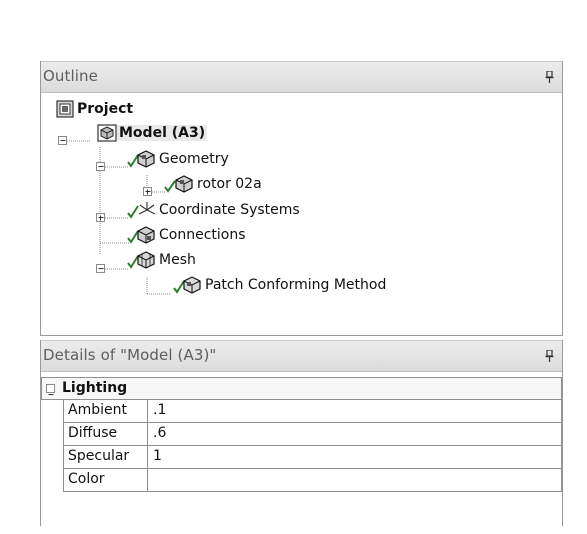  I want to click on mesh-icon, so click(141, 260).